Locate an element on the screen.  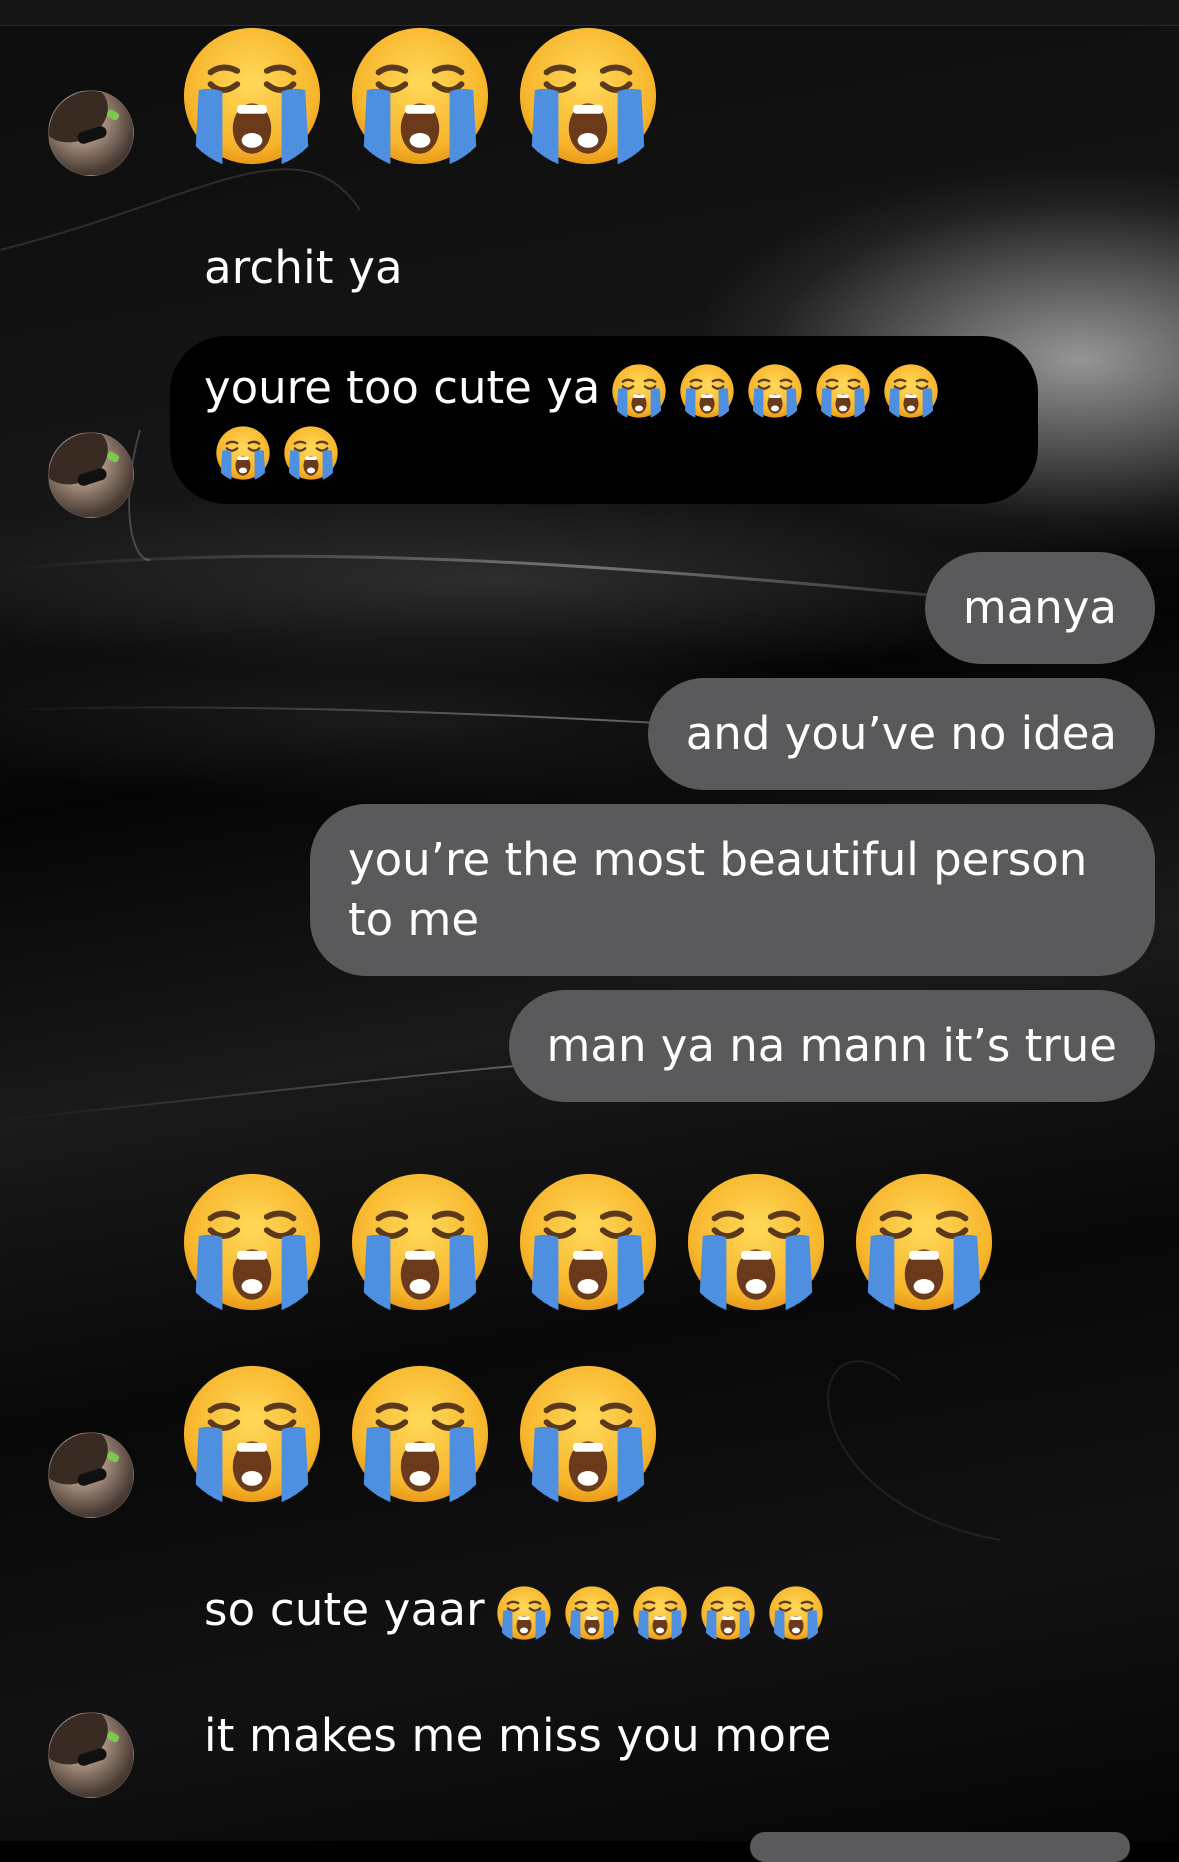
message-bubble-outgoing: manya is located at coordinates (1039, 608).